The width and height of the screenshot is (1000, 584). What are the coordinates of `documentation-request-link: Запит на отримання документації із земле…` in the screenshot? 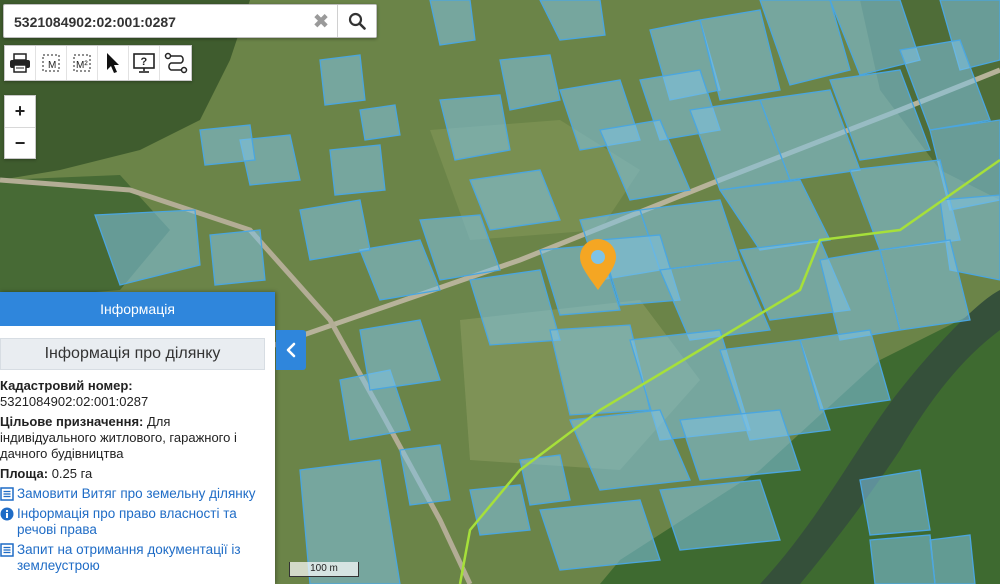 It's located at (134, 558).